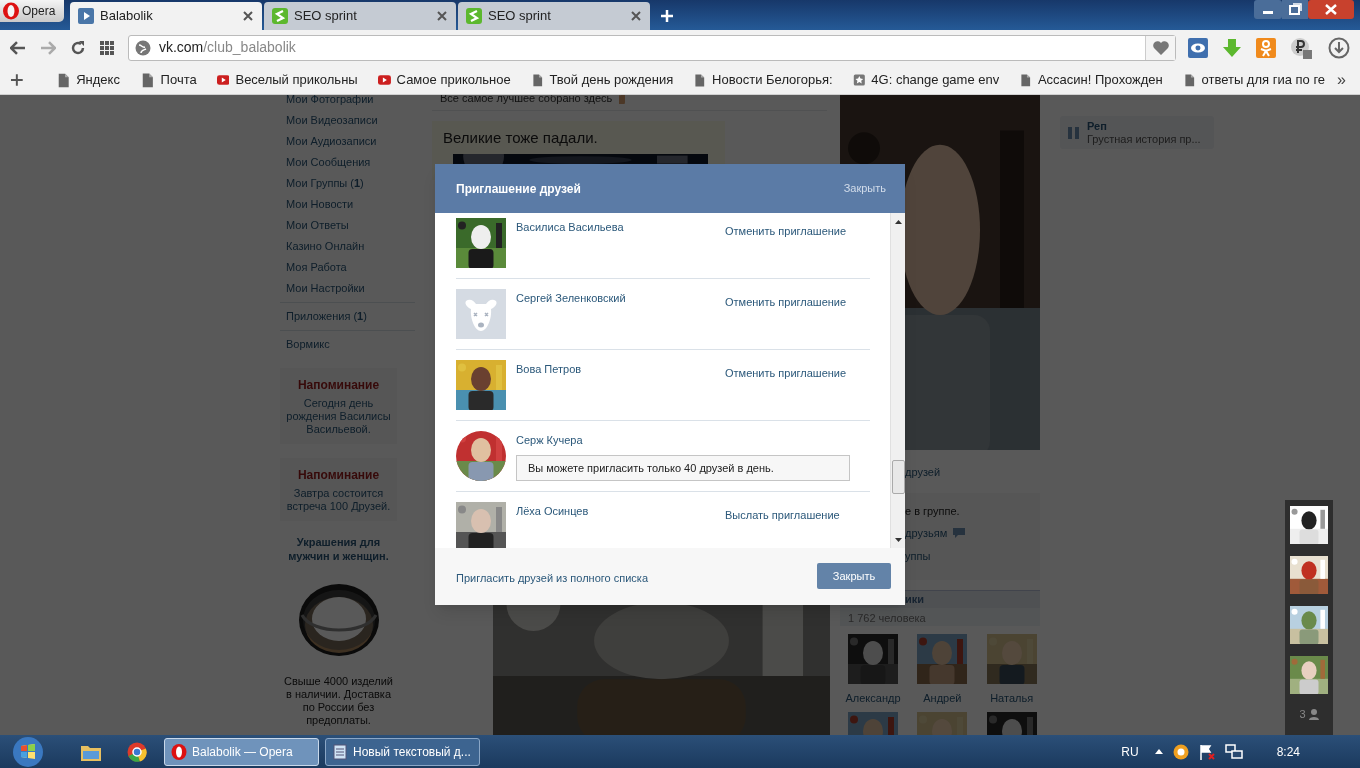  Describe the element at coordinates (1130, 751) in the screenshot. I see `language-indicator: RU` at that location.